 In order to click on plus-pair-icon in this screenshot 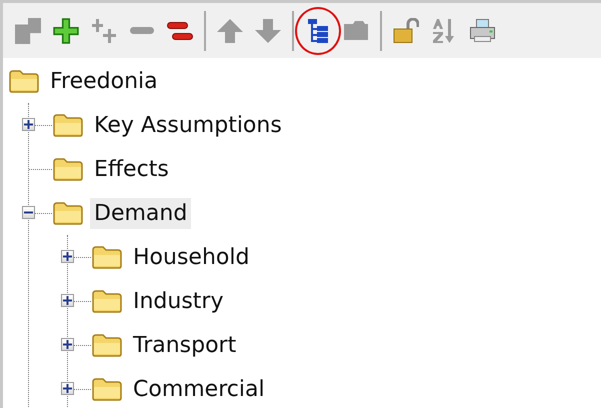, I will do `click(104, 30)`.